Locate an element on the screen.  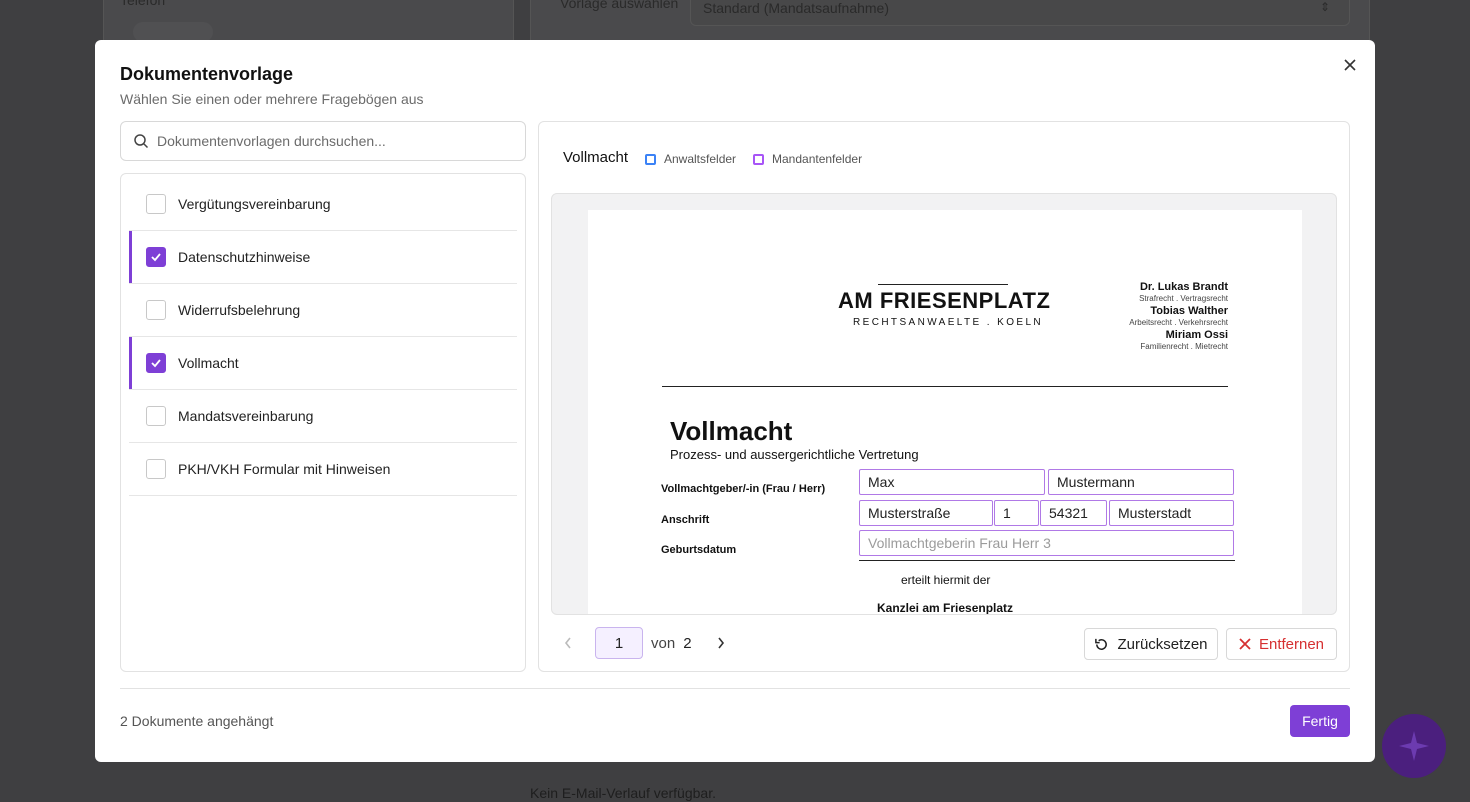
reset-icon is located at coordinates (1101, 644).